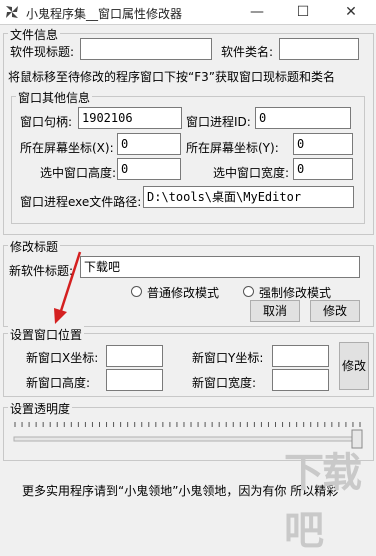  Describe the element at coordinates (295, 293) in the screenshot. I see `force-mode-label: 强制修改模式` at that location.